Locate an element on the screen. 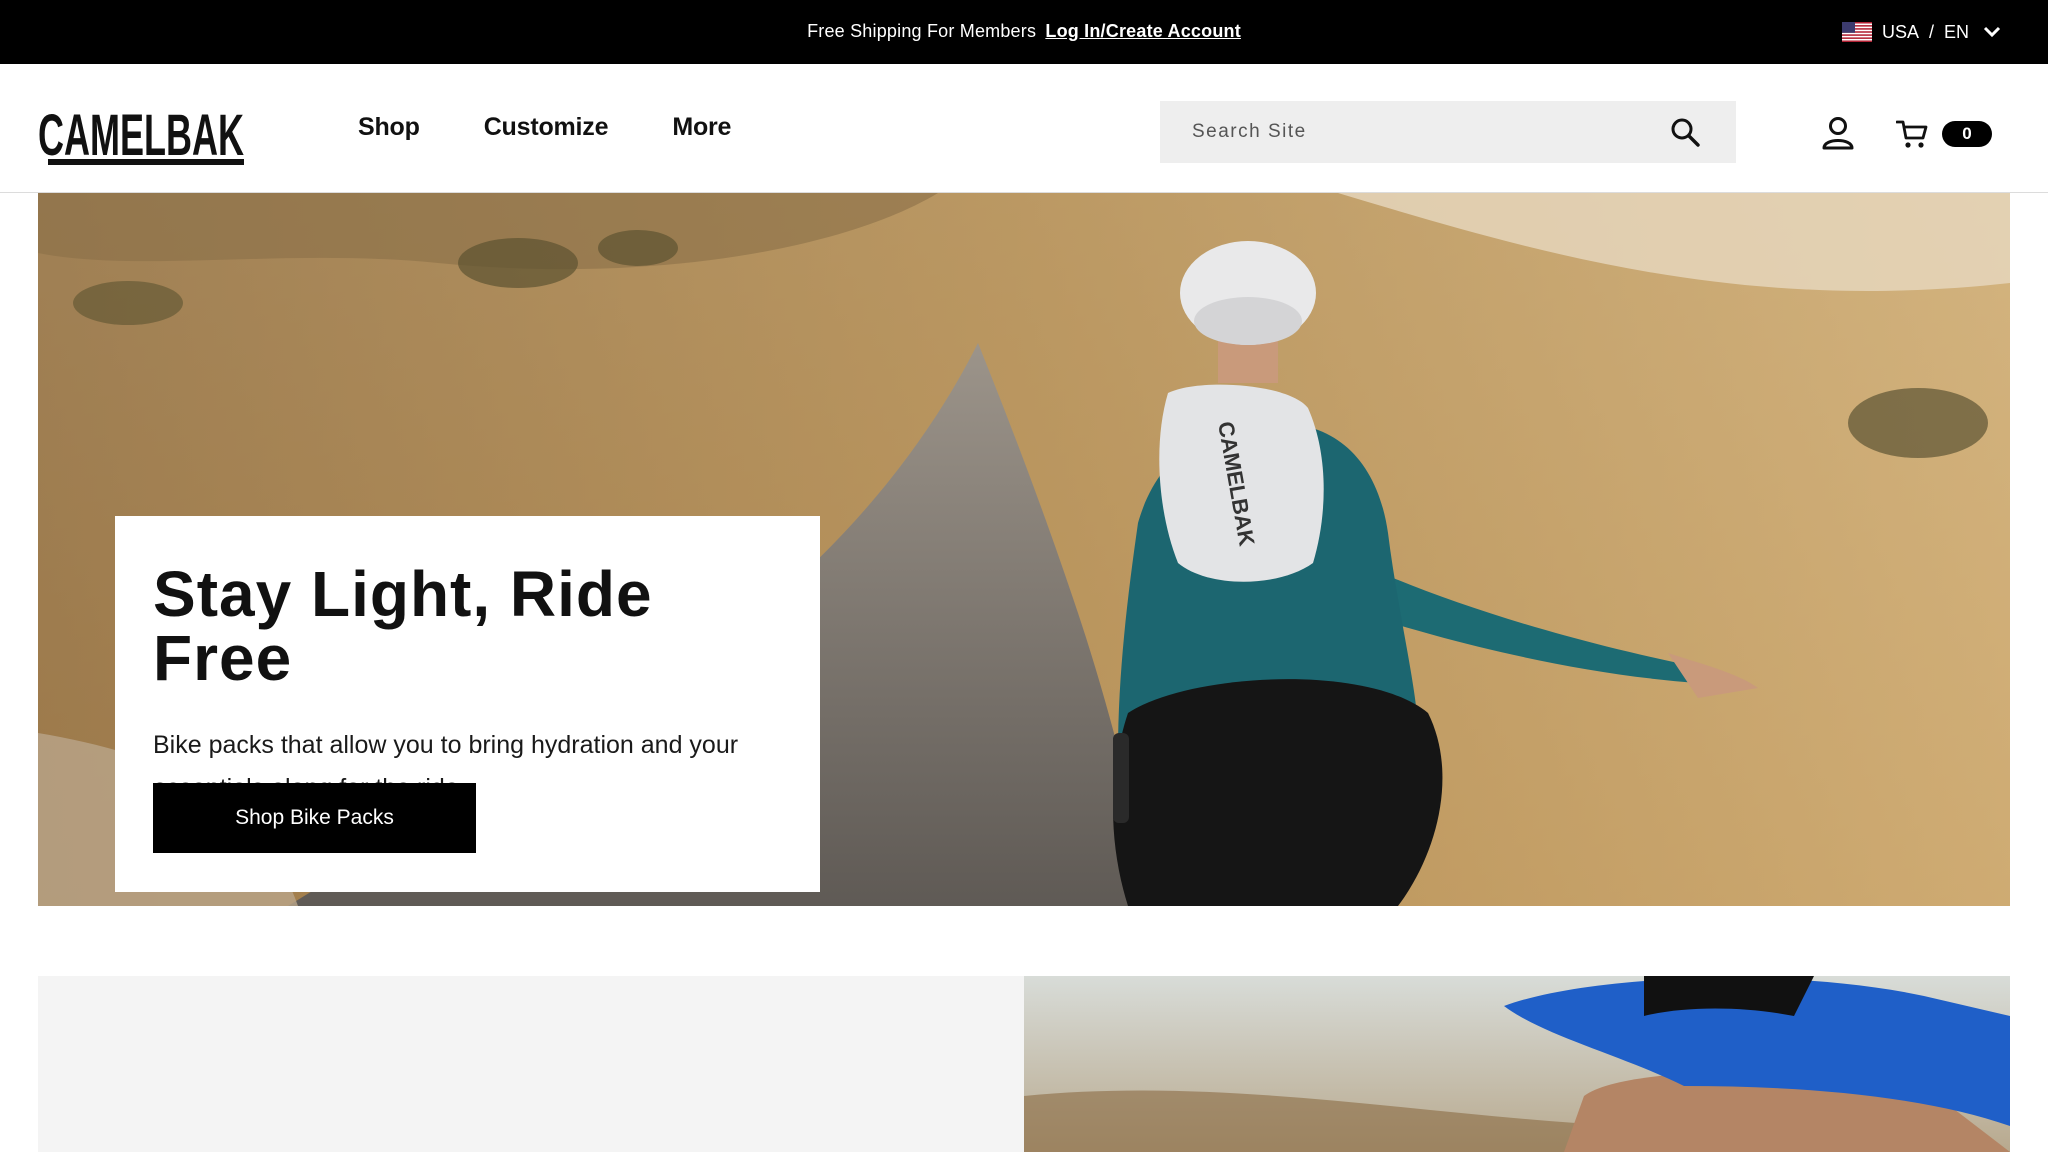  cart-icon is located at coordinates (1912, 134).